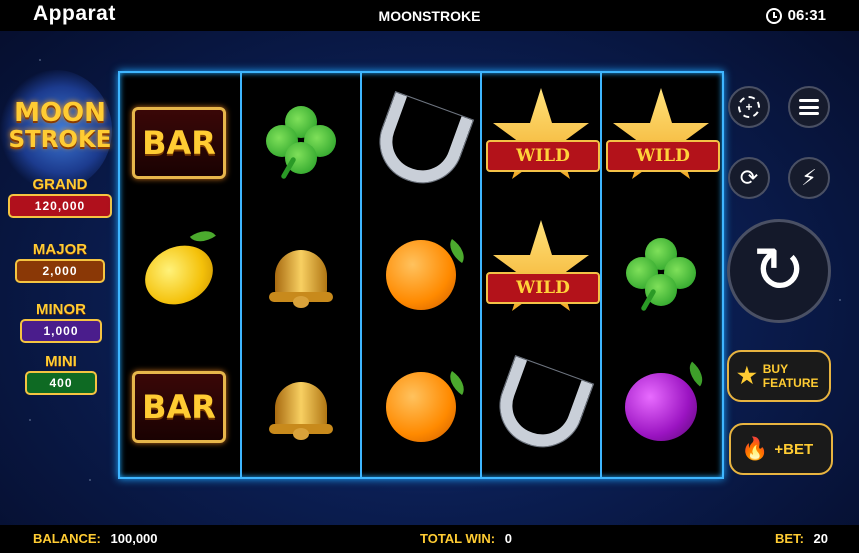  Describe the element at coordinates (806, 15) in the screenshot. I see `clock-time: 06:31` at that location.